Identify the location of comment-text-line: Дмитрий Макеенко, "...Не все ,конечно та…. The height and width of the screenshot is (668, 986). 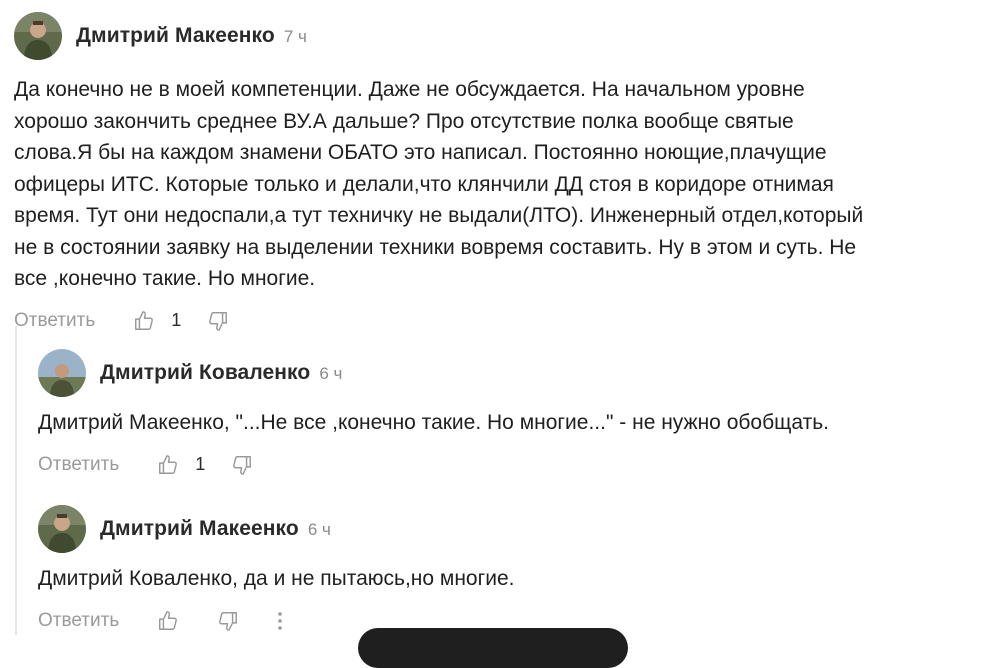
(433, 422).